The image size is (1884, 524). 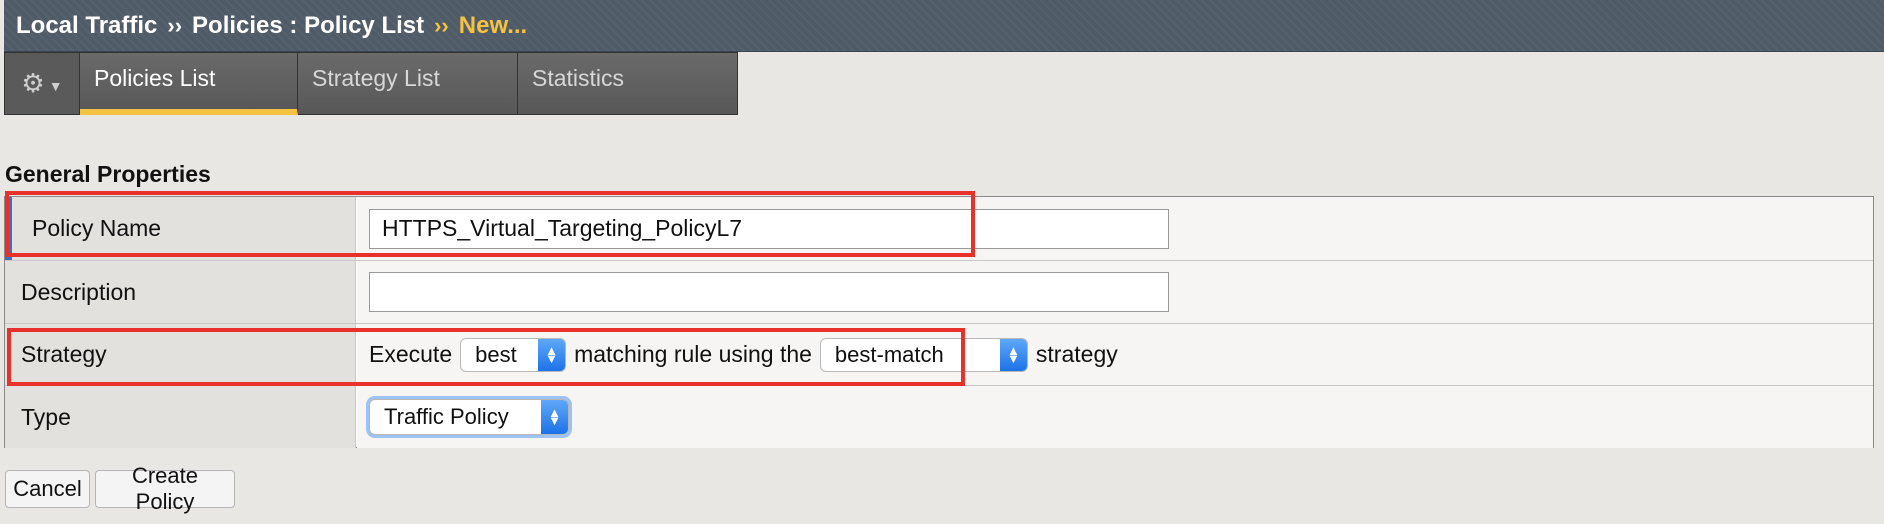 I want to click on type-select: Traffic Policy ▲ ▼, so click(x=469, y=417).